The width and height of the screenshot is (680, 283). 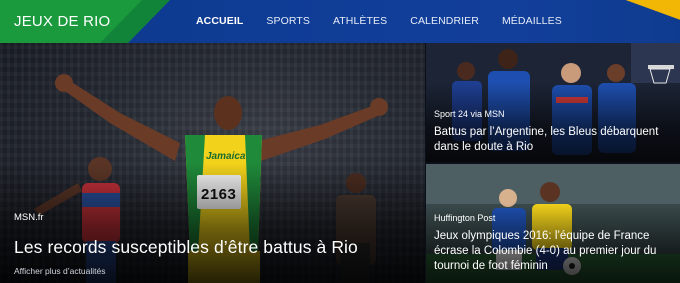 I want to click on jersey-country-text: Jamaica, so click(x=226, y=156).